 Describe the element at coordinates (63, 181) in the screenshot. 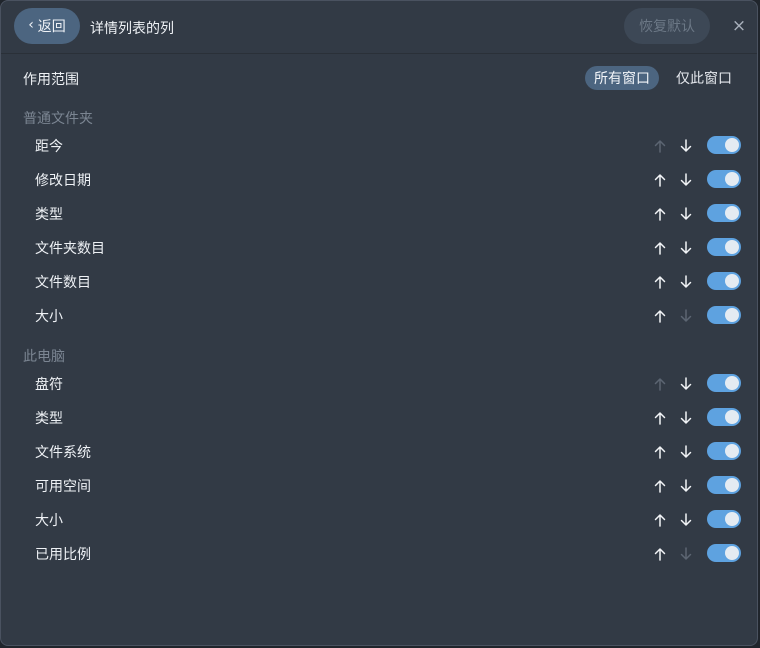

I see `column-row-label: 修改日期` at that location.